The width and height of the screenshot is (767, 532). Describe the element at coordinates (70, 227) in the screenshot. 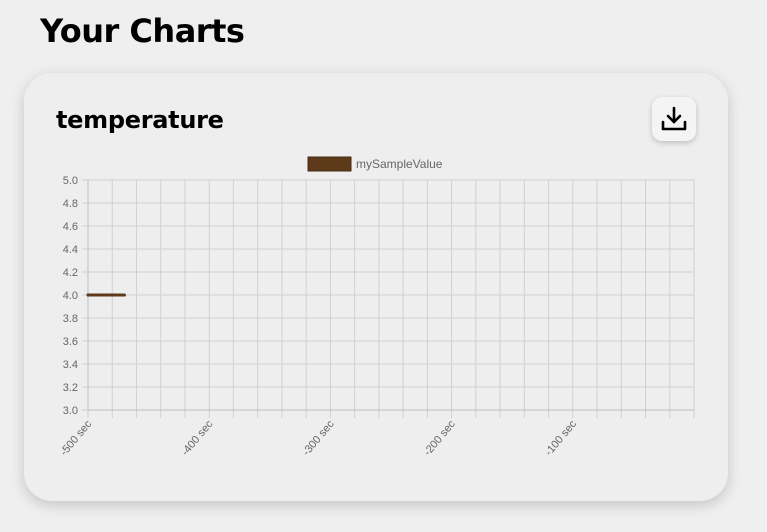

I see `y-tick-label: 4.6` at that location.